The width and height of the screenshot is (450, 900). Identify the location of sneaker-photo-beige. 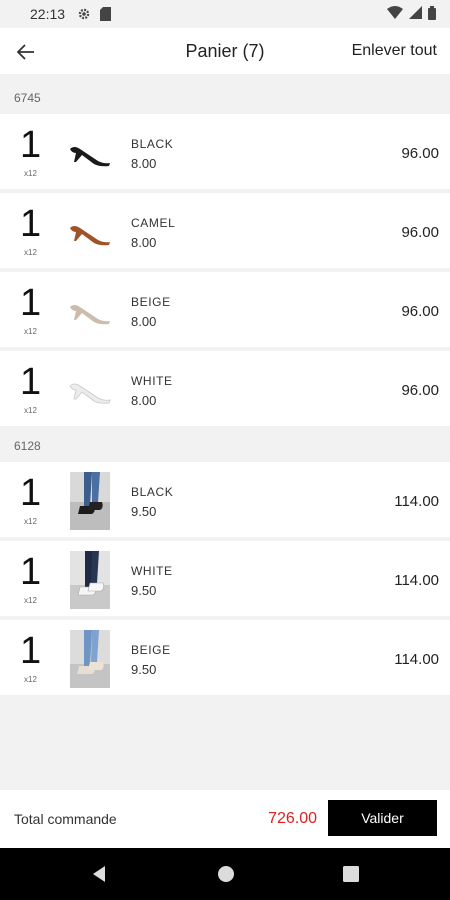
(90, 659).